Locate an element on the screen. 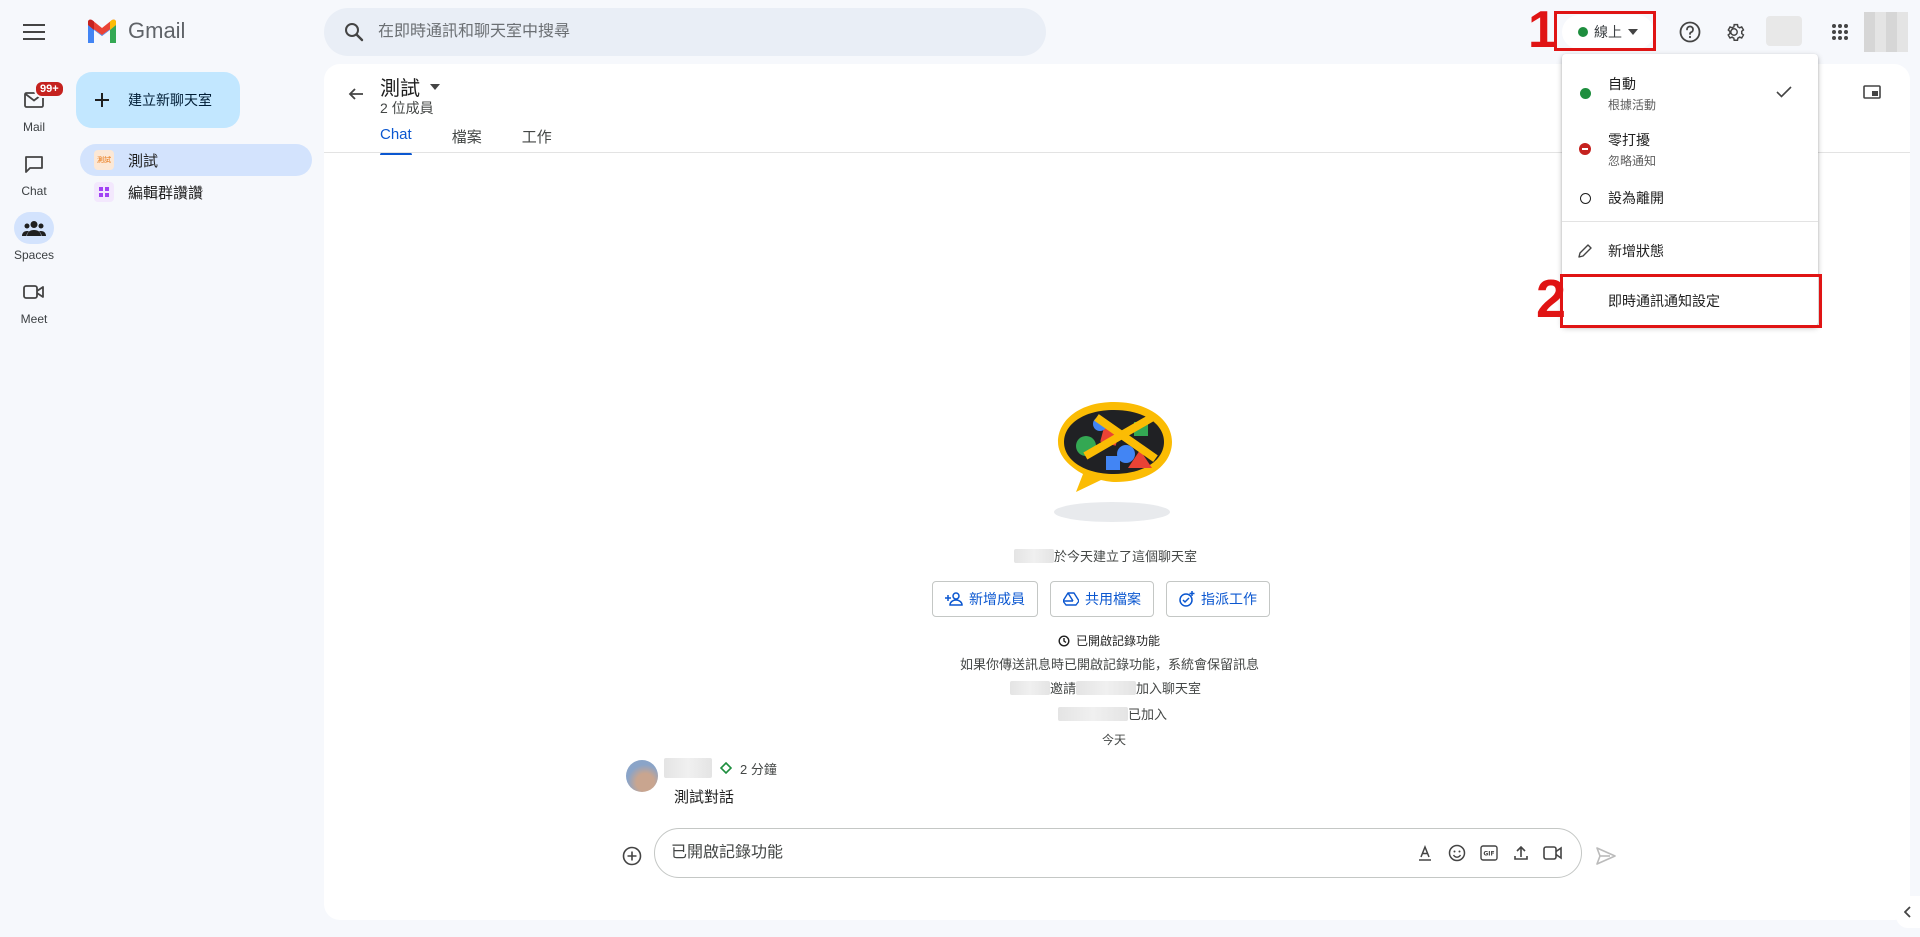  rail-label-mail: Mail is located at coordinates (33, 127).